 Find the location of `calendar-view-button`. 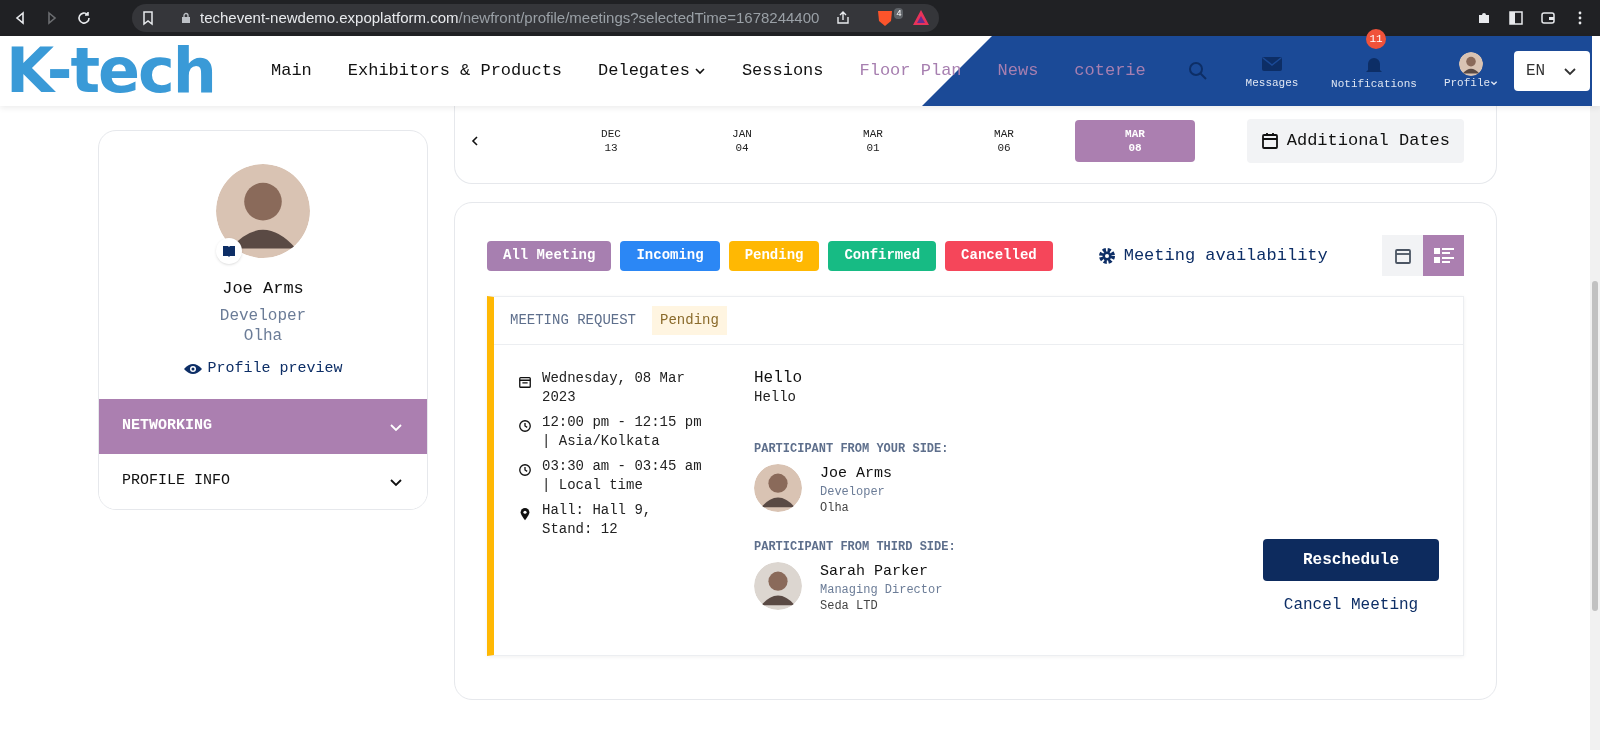

calendar-view-button is located at coordinates (1402, 255).